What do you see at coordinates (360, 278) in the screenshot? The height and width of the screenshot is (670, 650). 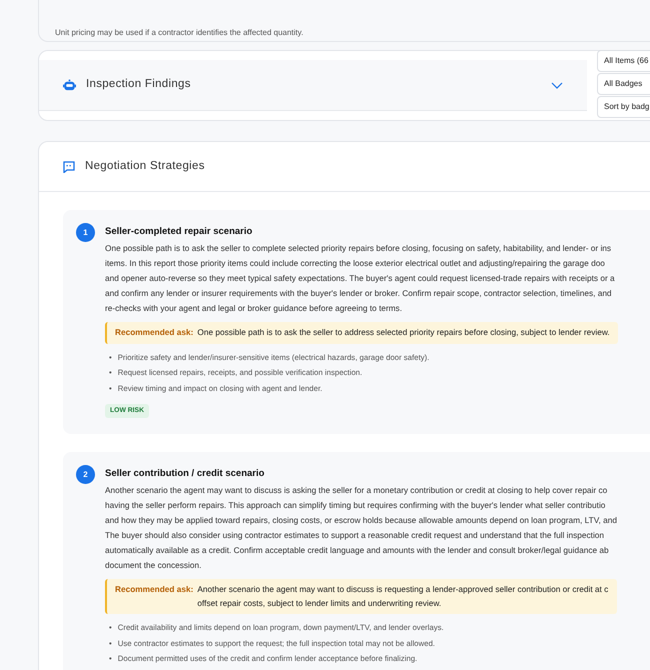 I see `strategy-paragraph: One possible path is to ask the seller to complete selected priority repairs before closing, focusing on safety, habitability, and lender- or ins items. In this report those priority items could include correcting the loose exterior electrical outlet and adjusting/repairing the garage doo and opener auto-reverse so they meet typical safety expectations. The buyer's agent could request licensed-trade repairs with receipts or a and confirm any lender or insurer requirements with the buyer's lender or broker. Confirm repair scope, contractor selection, timelines, and re-checks with your agent and legal or broker guidance before agreeing to terms.` at bounding box center [360, 278].